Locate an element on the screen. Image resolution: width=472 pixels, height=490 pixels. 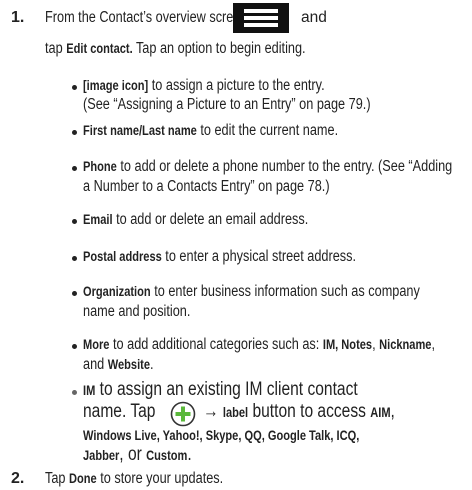
arrow-icon: → is located at coordinates (211, 411).